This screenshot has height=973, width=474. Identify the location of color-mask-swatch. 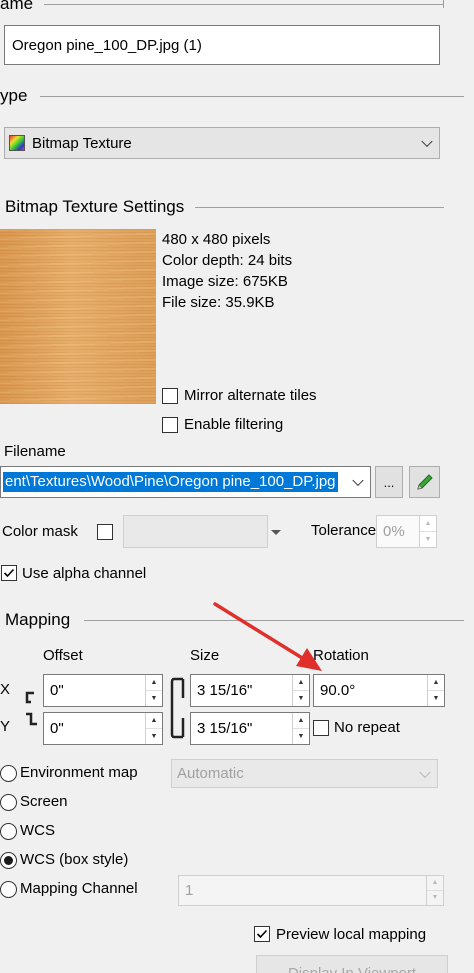
(195, 531).